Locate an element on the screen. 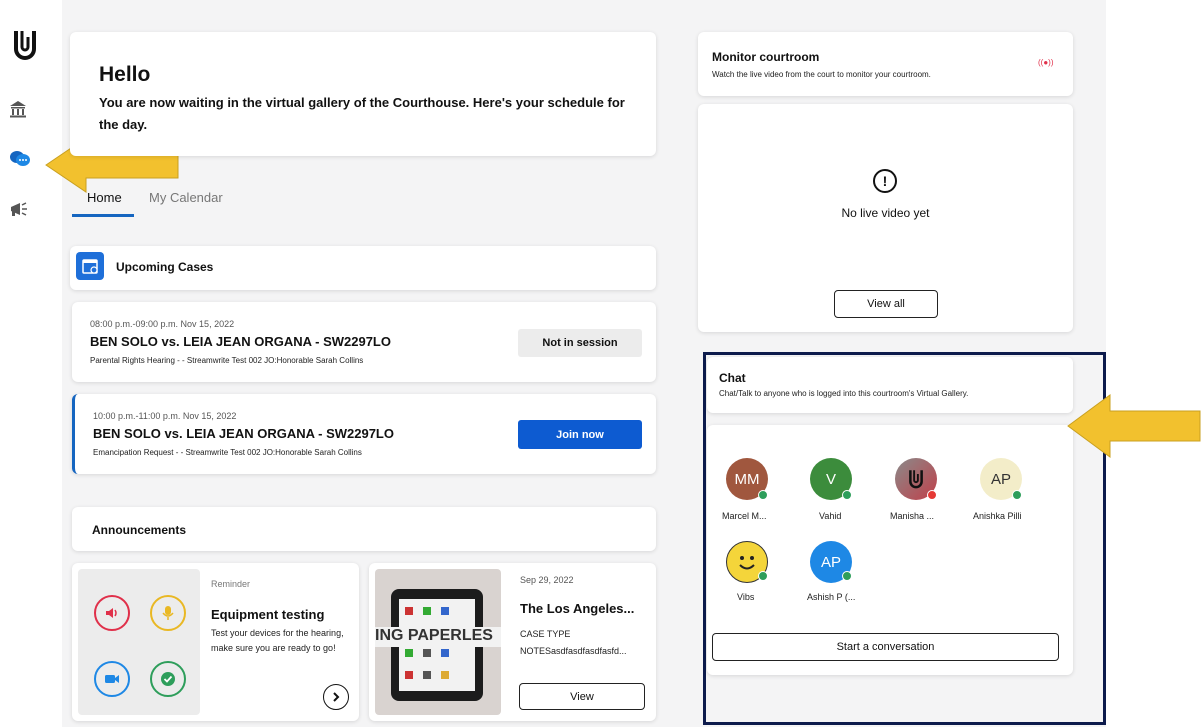  video-camera-icon is located at coordinates (112, 679).